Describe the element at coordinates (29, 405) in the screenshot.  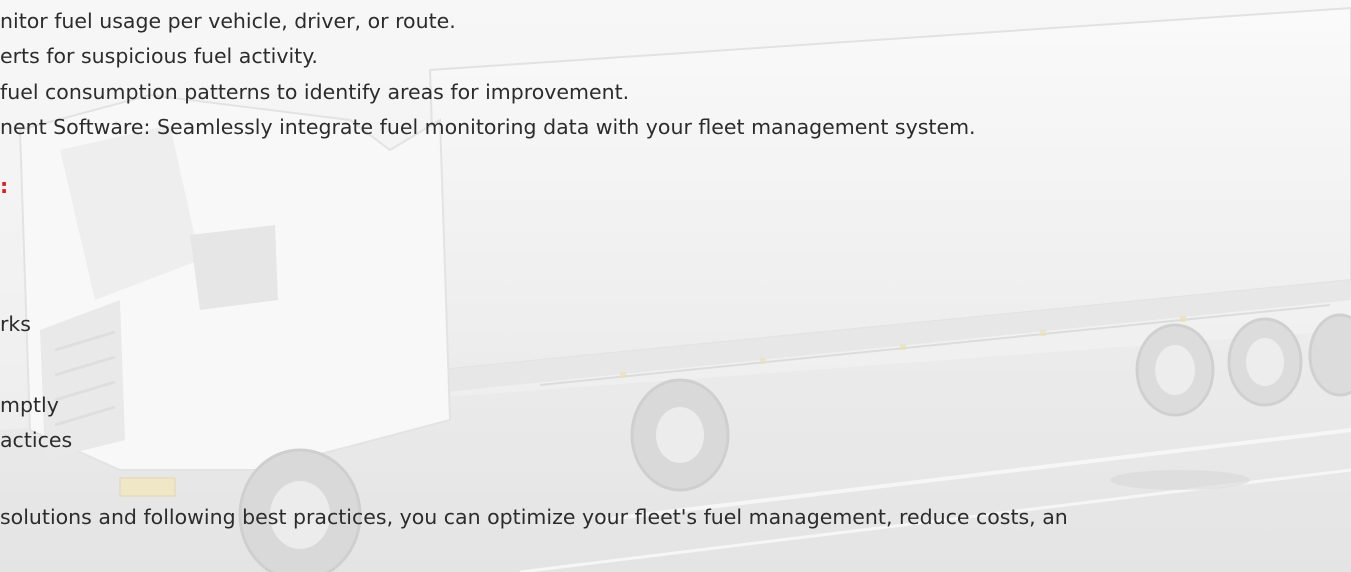
I see `text-line: mptly` at that location.